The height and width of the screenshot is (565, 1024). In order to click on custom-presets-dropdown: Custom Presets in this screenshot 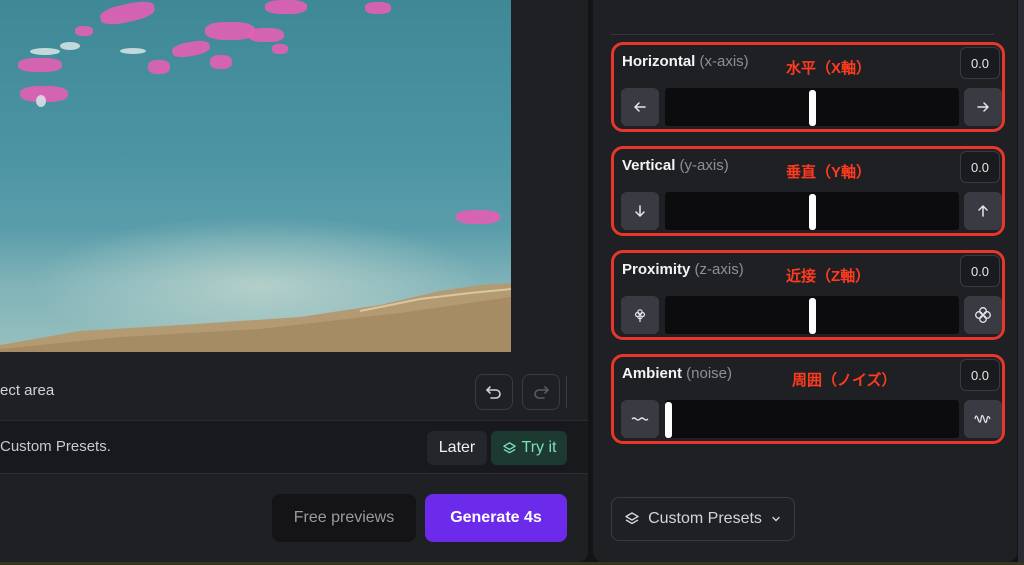, I will do `click(703, 519)`.